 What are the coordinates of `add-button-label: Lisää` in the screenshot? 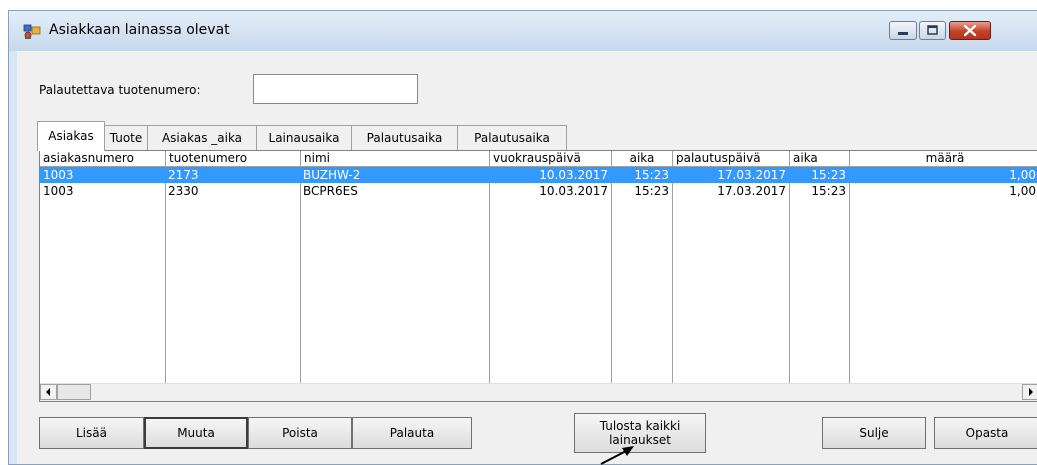 It's located at (91, 433).